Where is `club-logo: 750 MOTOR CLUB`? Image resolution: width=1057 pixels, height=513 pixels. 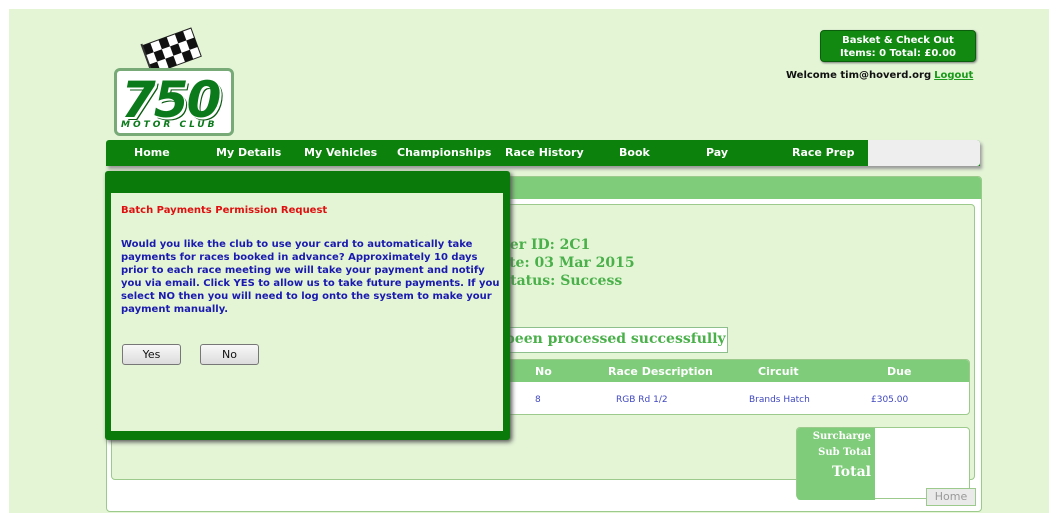 club-logo: 750 MOTOR CLUB is located at coordinates (175, 81).